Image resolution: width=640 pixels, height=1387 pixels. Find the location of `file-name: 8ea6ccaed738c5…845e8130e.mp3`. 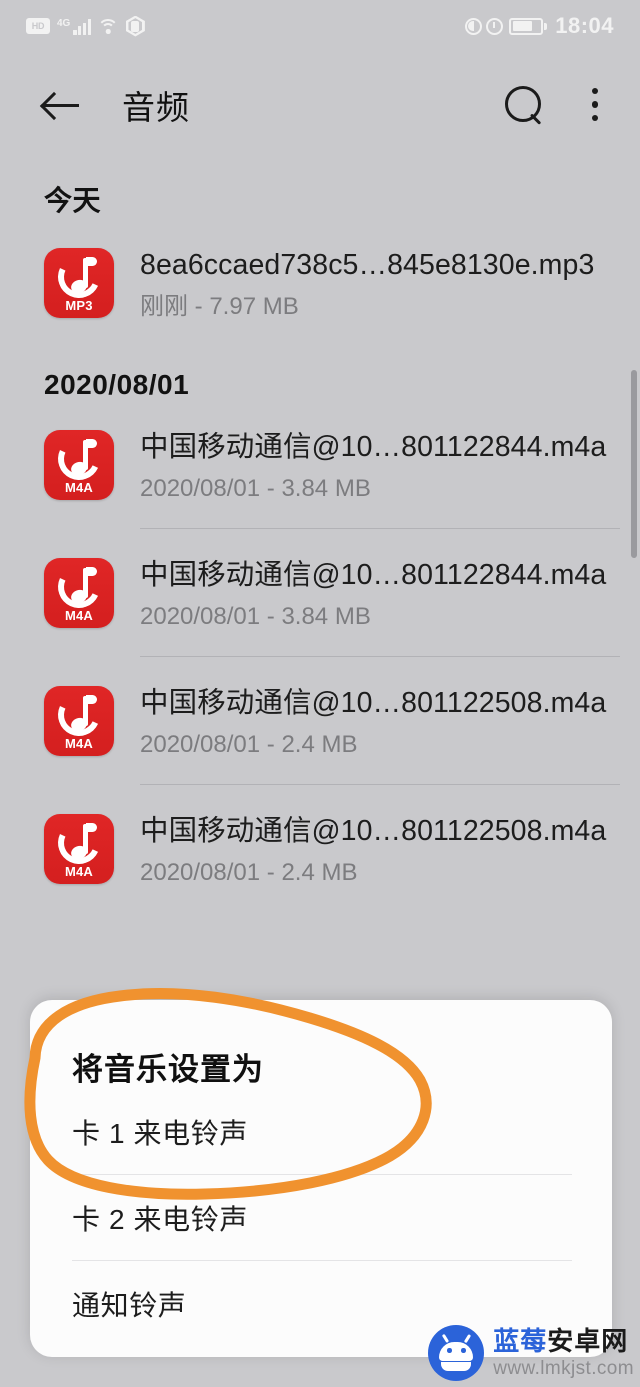

file-name: 8ea6ccaed738c5…845e8130e.mp3 is located at coordinates (367, 264).